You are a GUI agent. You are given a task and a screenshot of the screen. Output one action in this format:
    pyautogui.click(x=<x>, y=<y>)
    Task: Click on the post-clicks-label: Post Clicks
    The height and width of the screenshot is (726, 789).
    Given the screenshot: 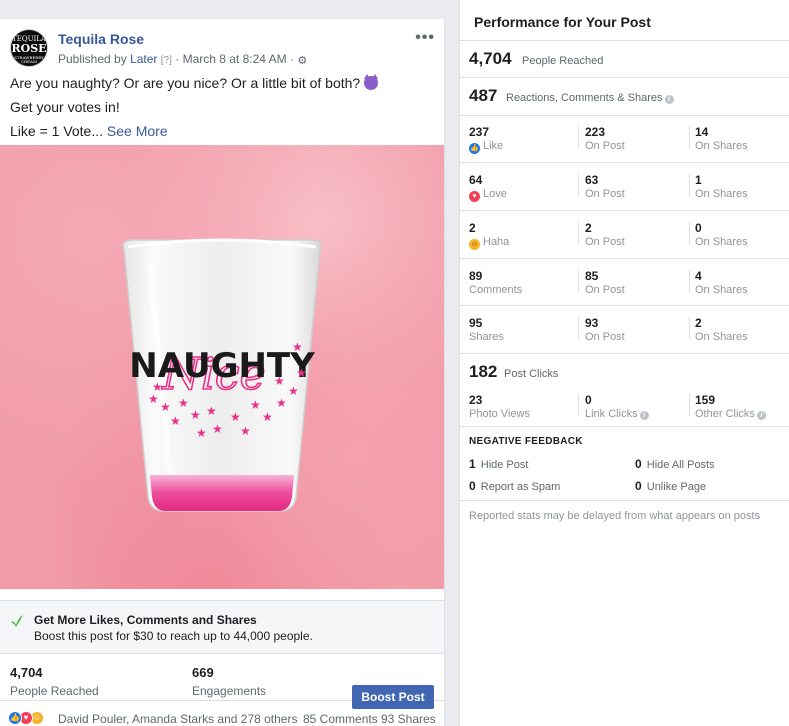 What is the action you would take?
    pyautogui.click(x=531, y=374)
    